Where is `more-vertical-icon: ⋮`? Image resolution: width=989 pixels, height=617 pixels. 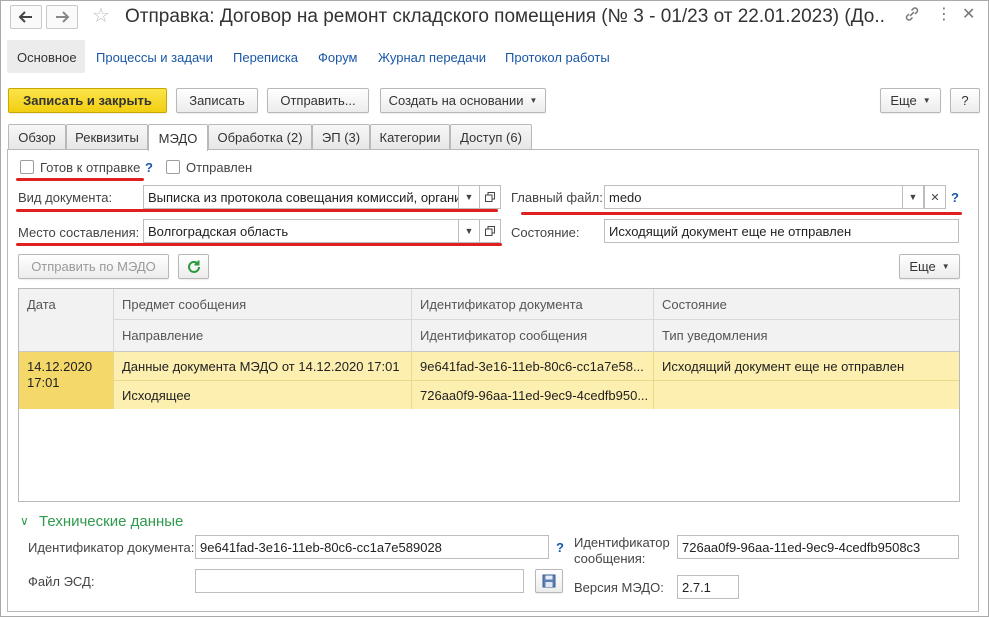 more-vertical-icon: ⋮ is located at coordinates (944, 14).